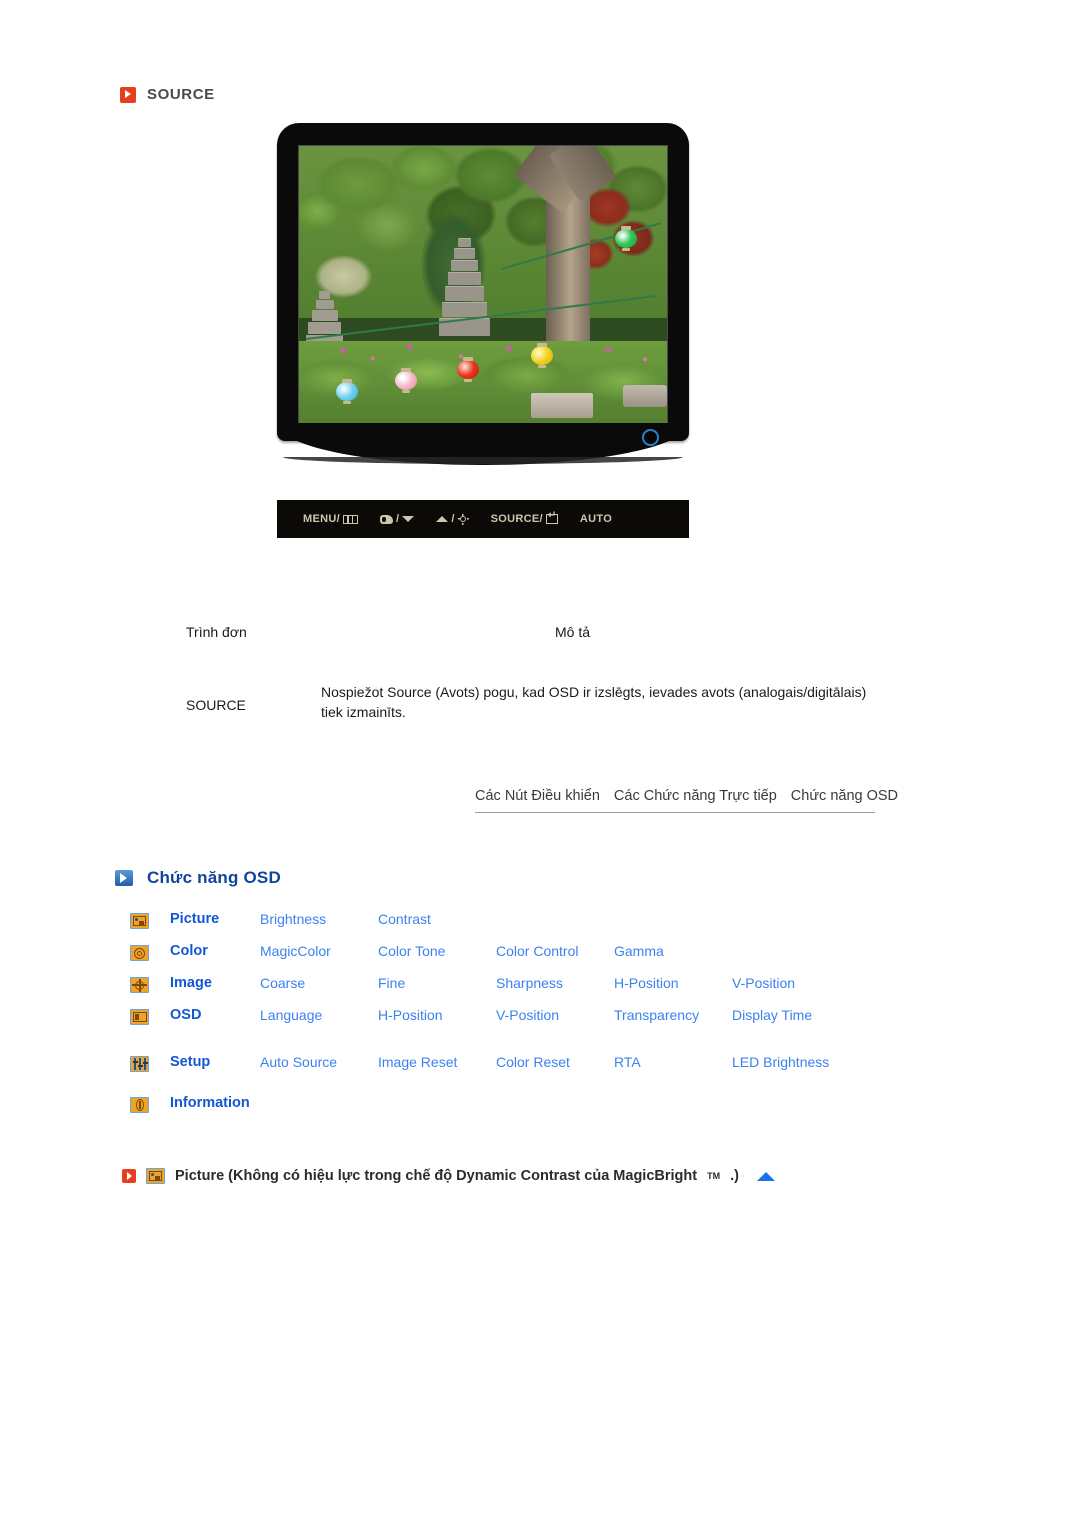  Describe the element at coordinates (405, 381) in the screenshot. I see `lantern-pink` at that location.